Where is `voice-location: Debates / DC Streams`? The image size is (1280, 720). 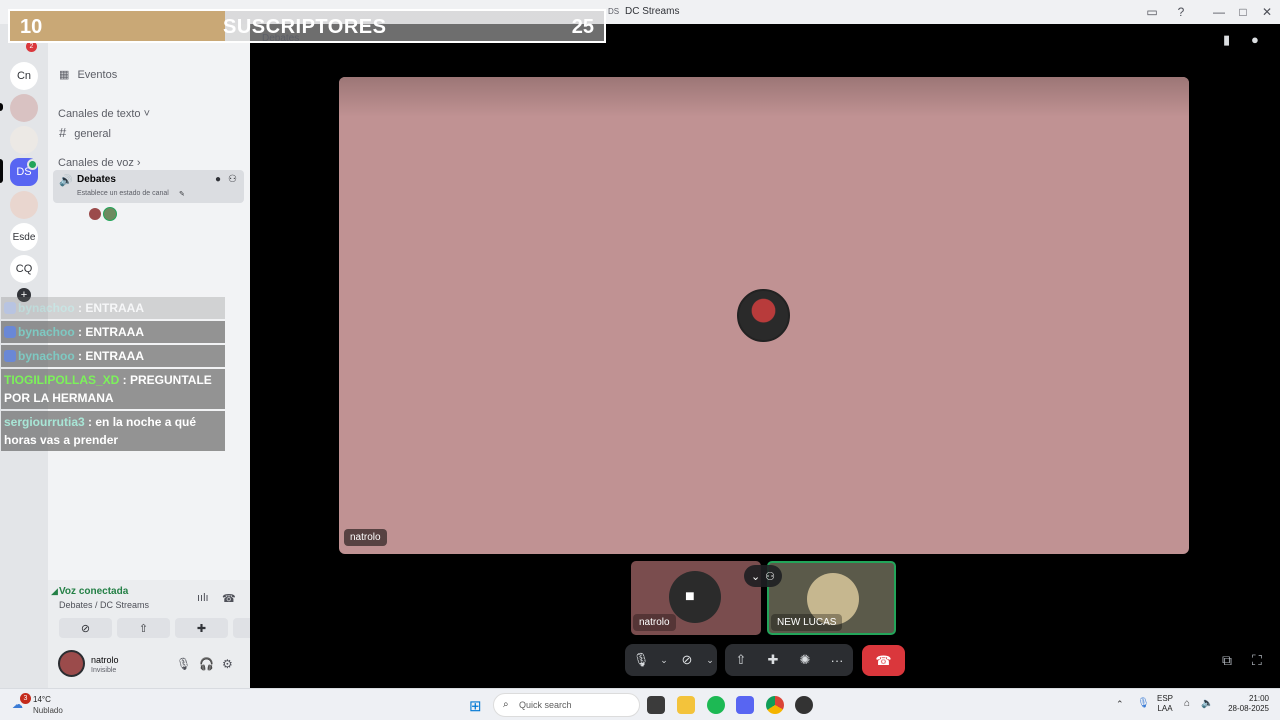 voice-location: Debates / DC Streams is located at coordinates (104, 605).